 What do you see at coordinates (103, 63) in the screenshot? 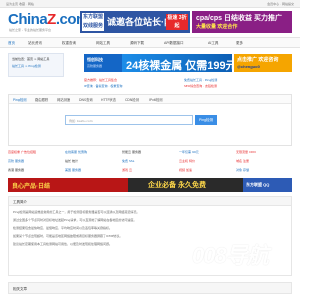
I see `banner-ad-hengchuang: 恒创科技 高防服务器` at bounding box center [103, 63].